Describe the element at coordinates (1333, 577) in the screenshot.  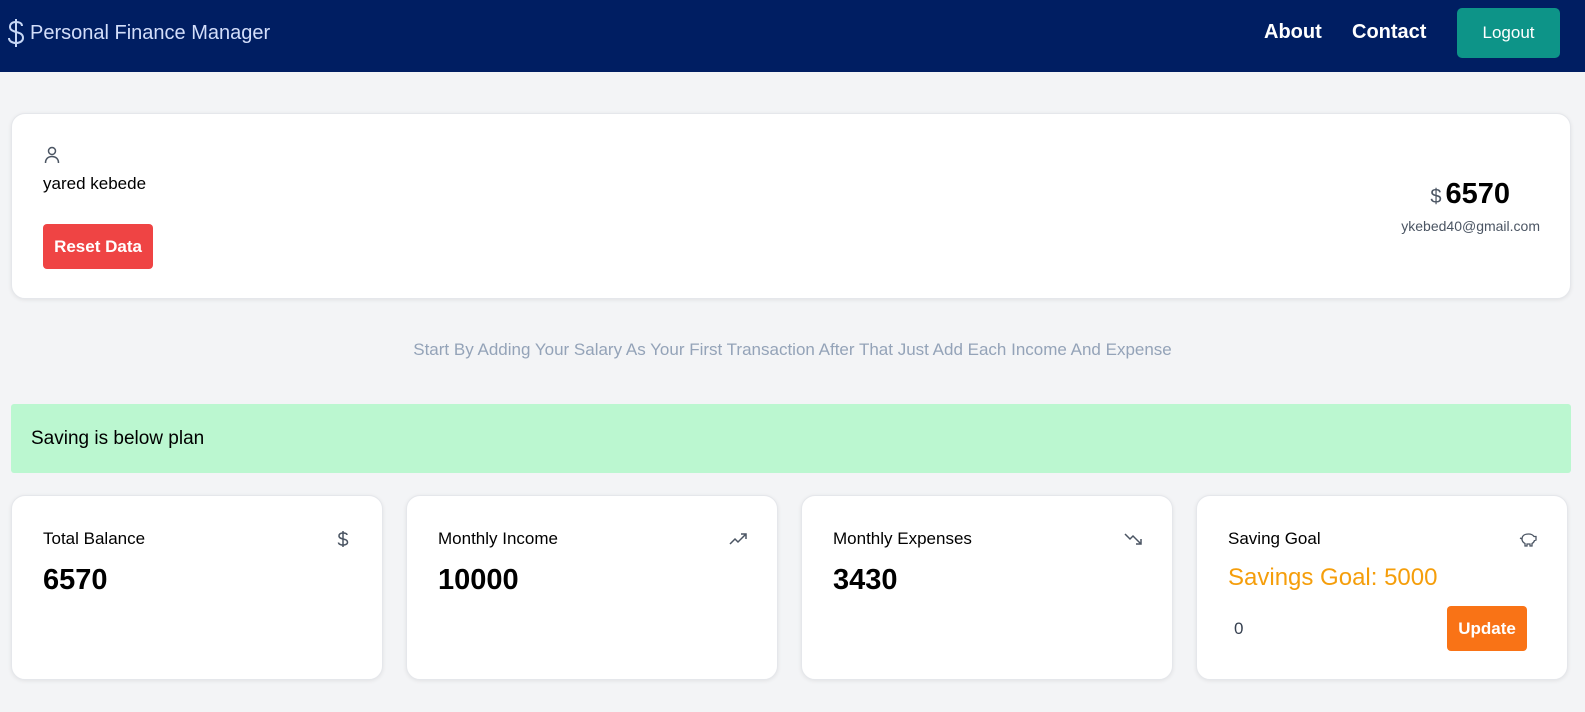
I see `savings-goal-text: Savings Goal: 5000` at that location.